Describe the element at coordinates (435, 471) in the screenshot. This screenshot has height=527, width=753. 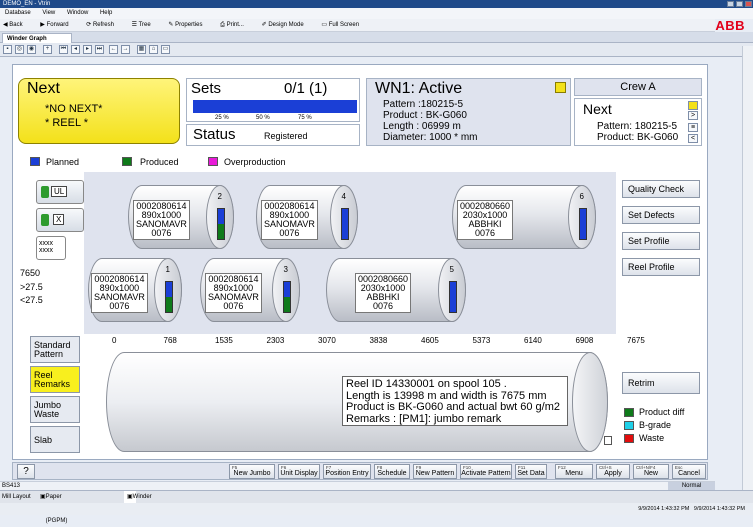
I see `new-pattern-button: F9 New Pattern` at that location.